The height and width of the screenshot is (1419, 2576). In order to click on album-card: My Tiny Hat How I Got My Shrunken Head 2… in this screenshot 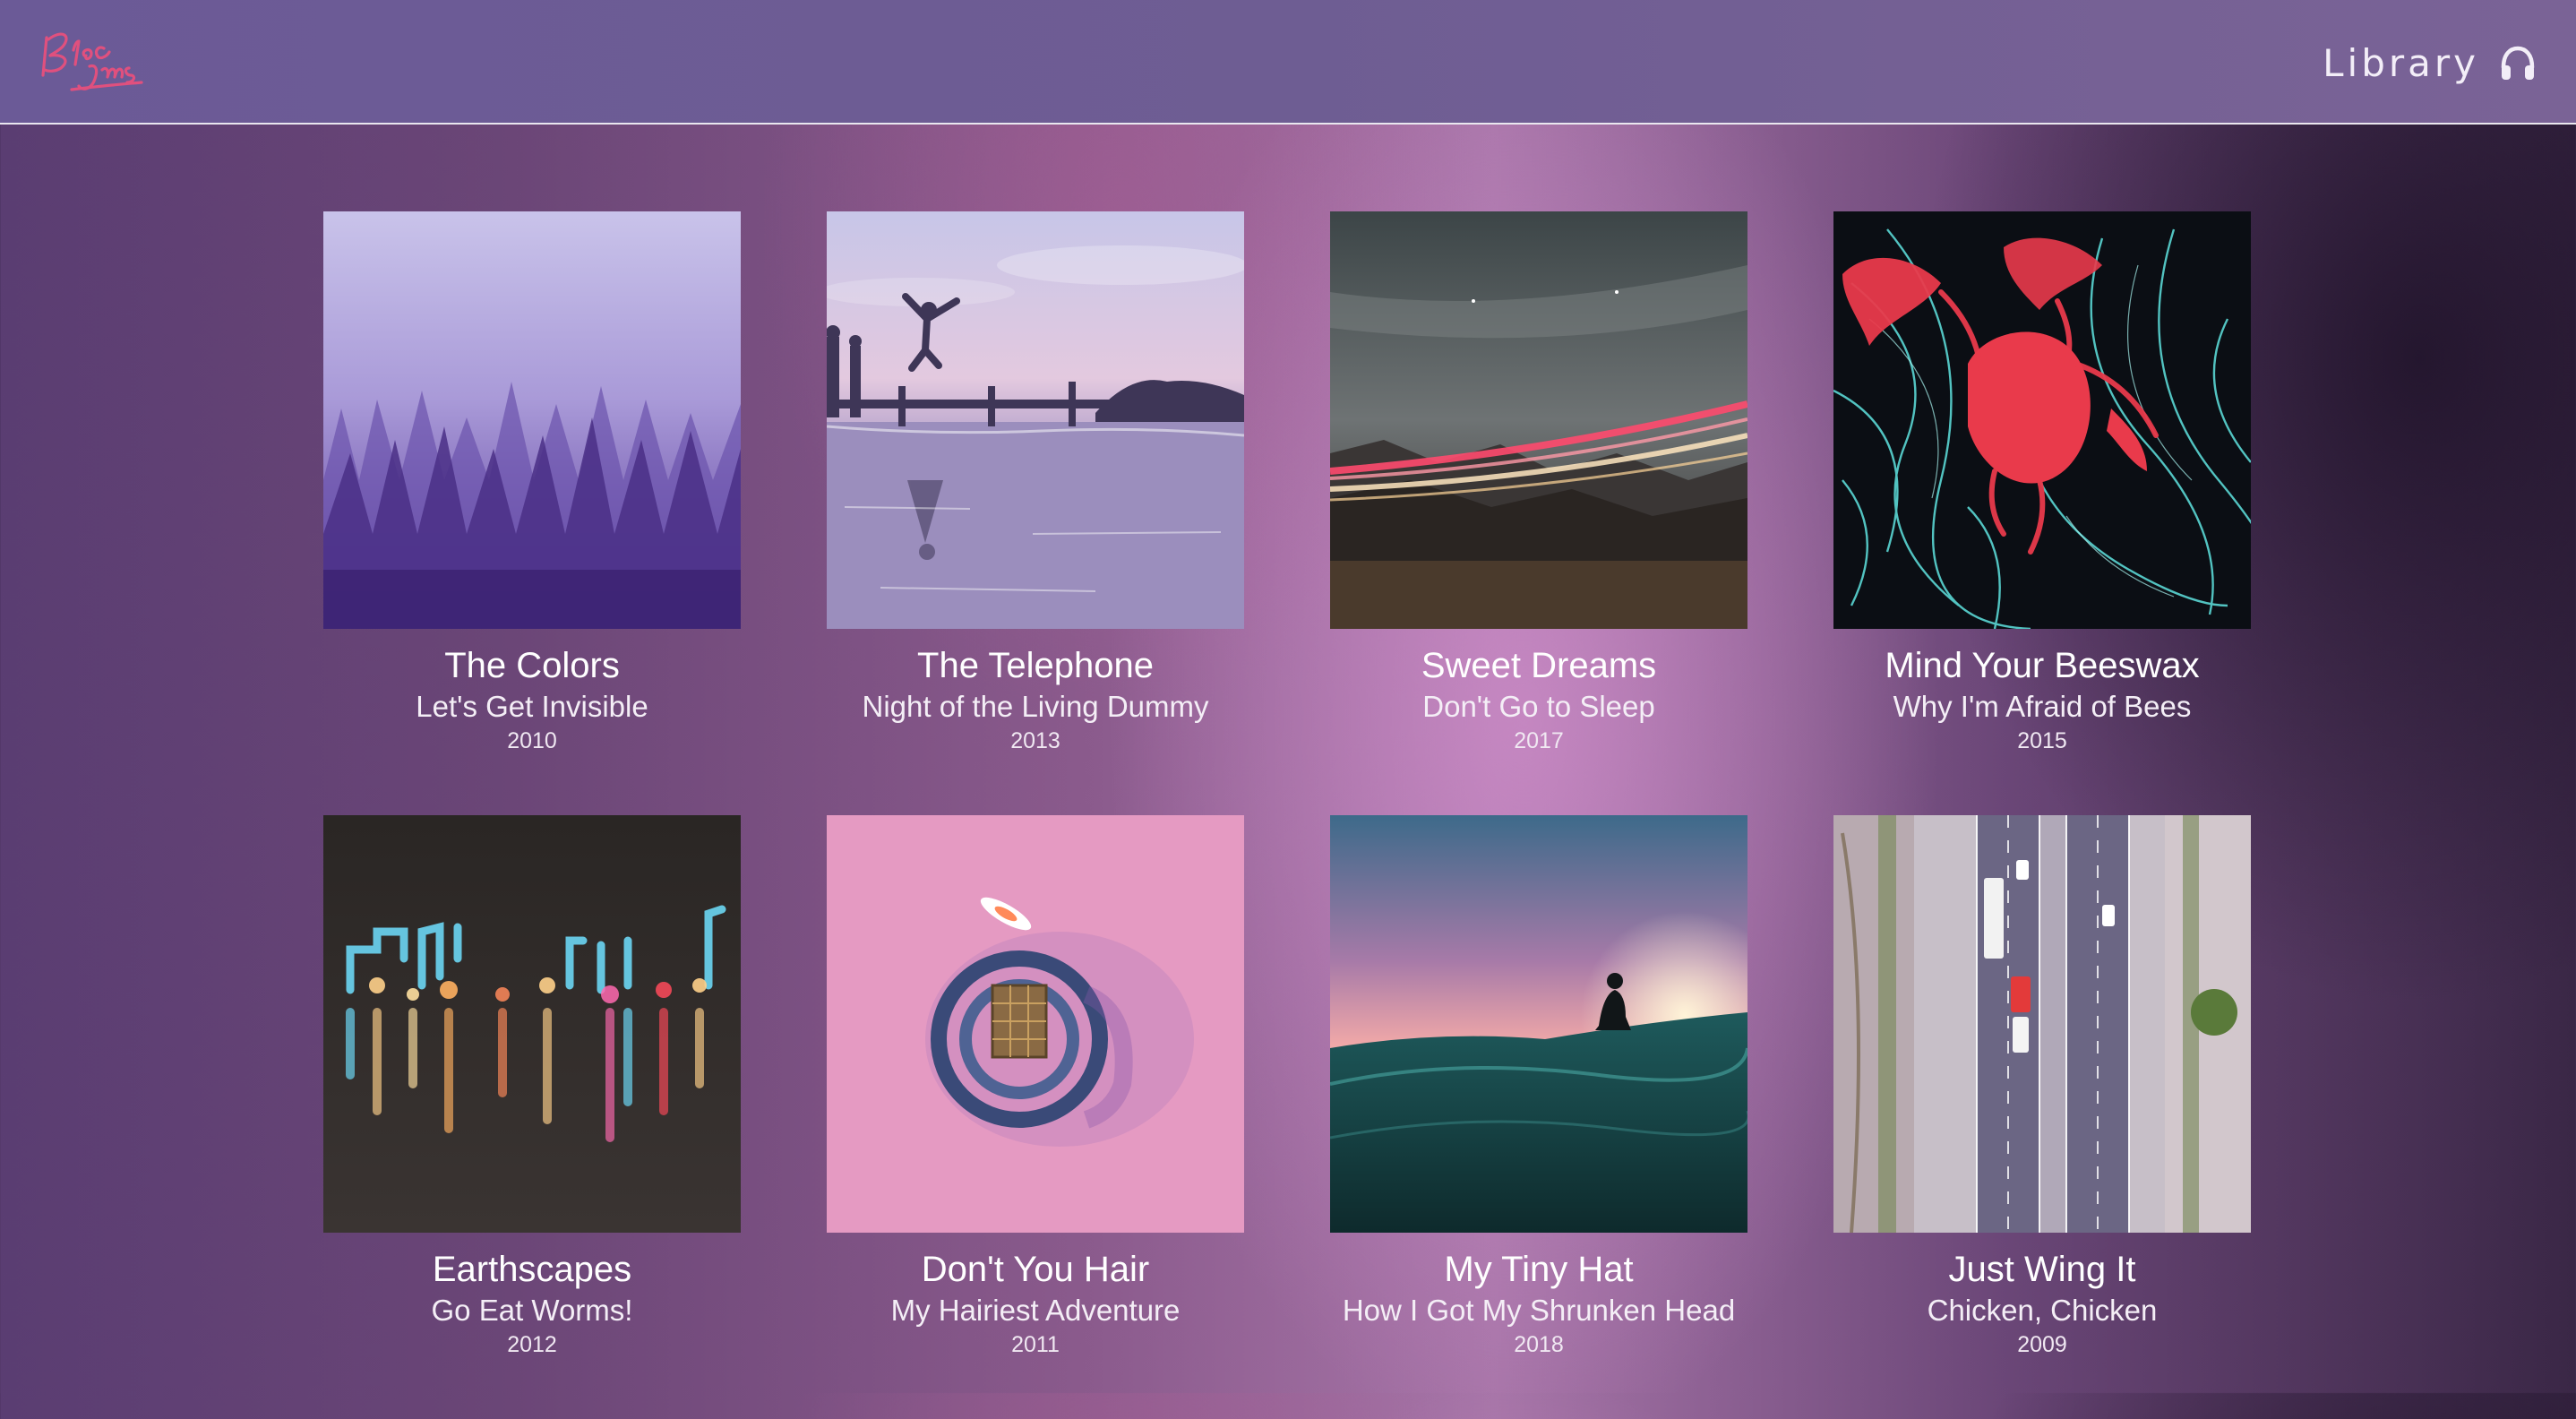, I will do `click(1538, 1117)`.